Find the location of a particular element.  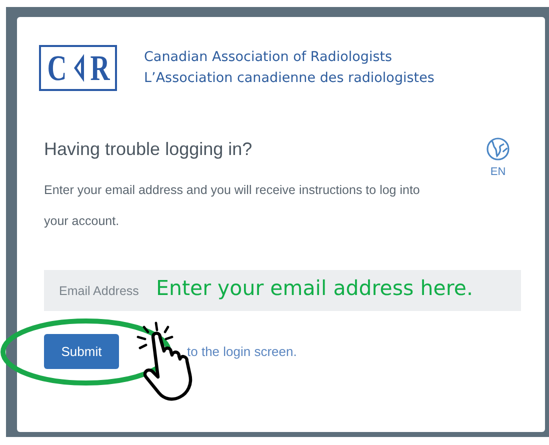

globe-icon is located at coordinates (498, 149).